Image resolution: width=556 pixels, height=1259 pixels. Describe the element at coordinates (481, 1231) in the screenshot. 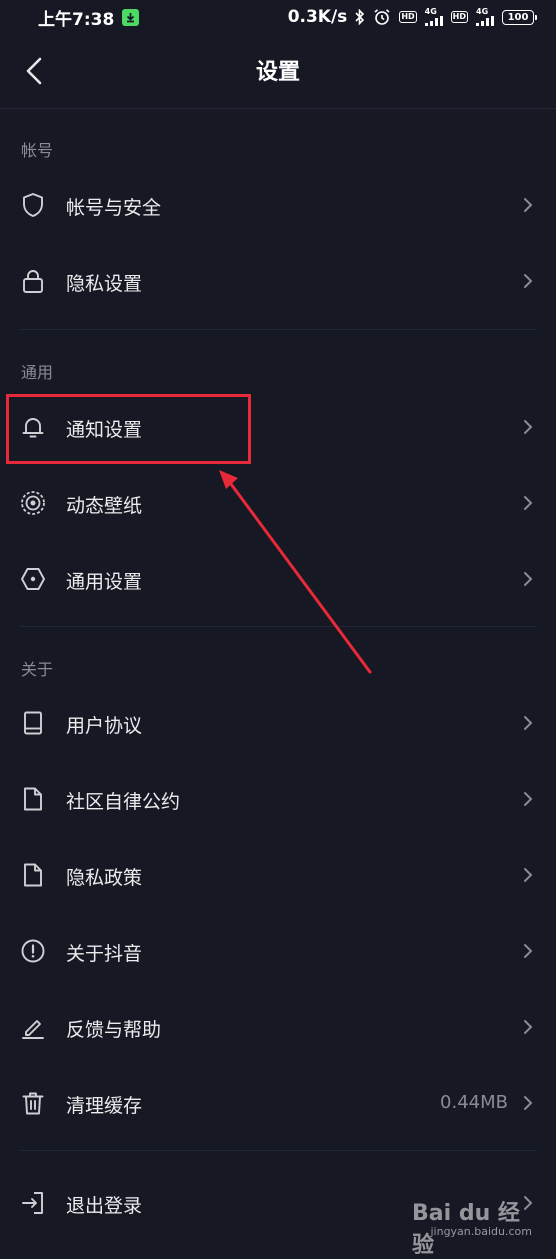

I see `watermark-url: jingyan.baidu.com` at that location.